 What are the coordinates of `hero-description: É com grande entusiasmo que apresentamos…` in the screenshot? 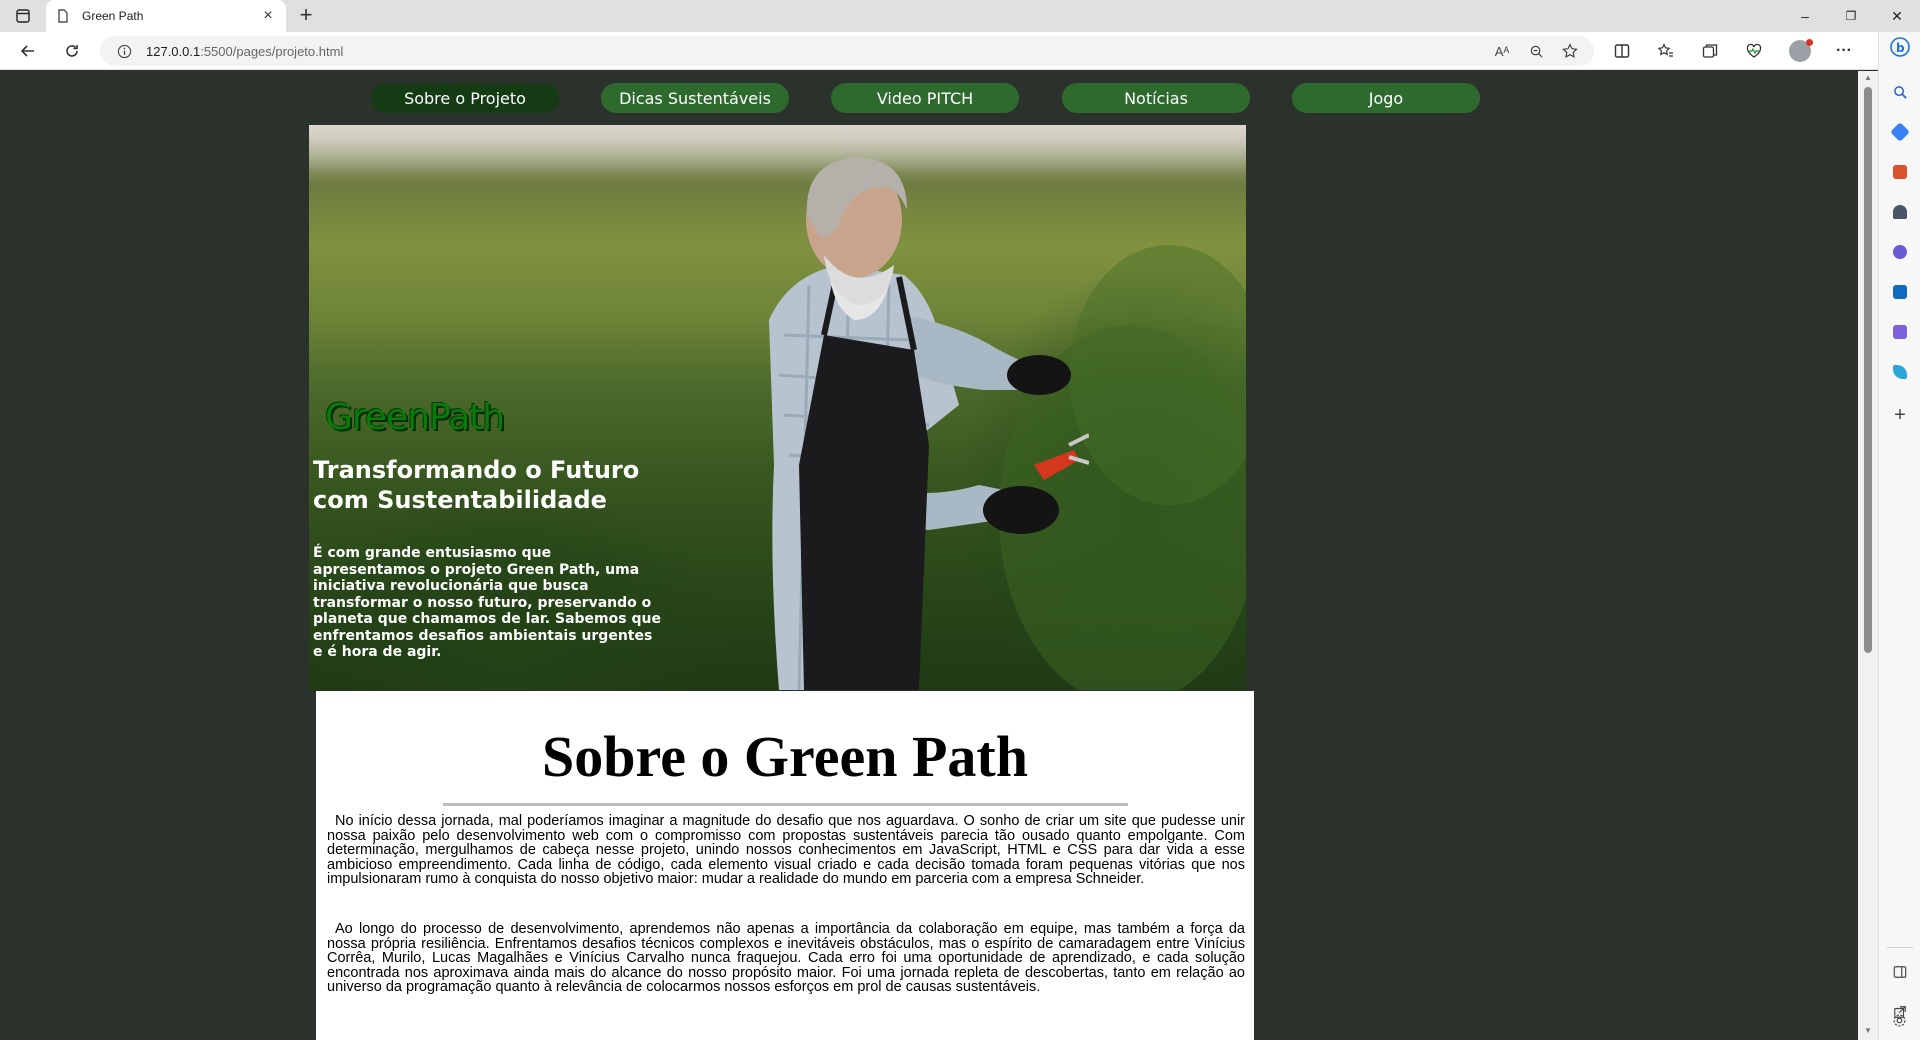 It's located at (487, 602).